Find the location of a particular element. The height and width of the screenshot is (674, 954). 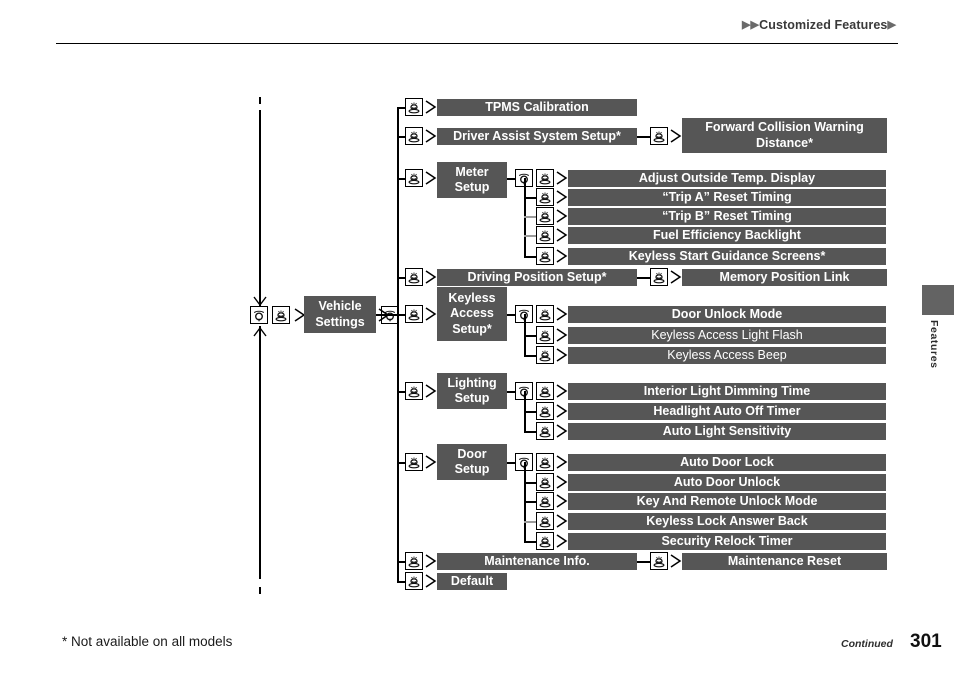

press-icon-door-setup is located at coordinates (414, 462).